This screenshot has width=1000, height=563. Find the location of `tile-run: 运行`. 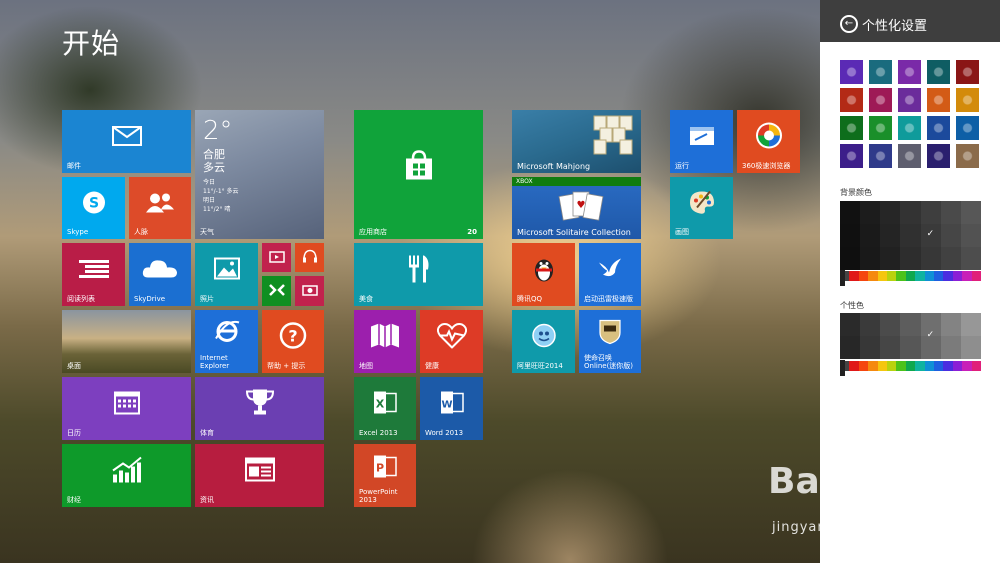

tile-run: 运行 is located at coordinates (701, 141).